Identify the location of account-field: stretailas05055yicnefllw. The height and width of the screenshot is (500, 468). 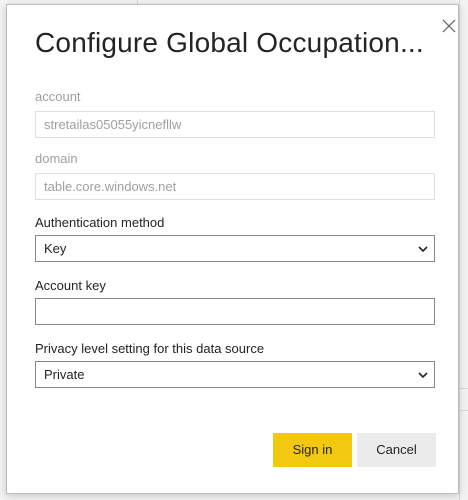
(235, 124).